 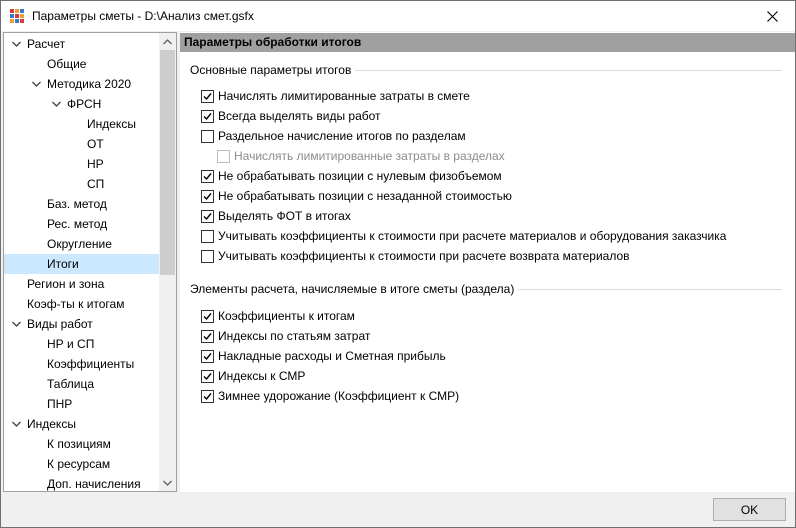 What do you see at coordinates (81, 304) in the screenshot?
I see `tree-item: Коэф-ты к итогам` at bounding box center [81, 304].